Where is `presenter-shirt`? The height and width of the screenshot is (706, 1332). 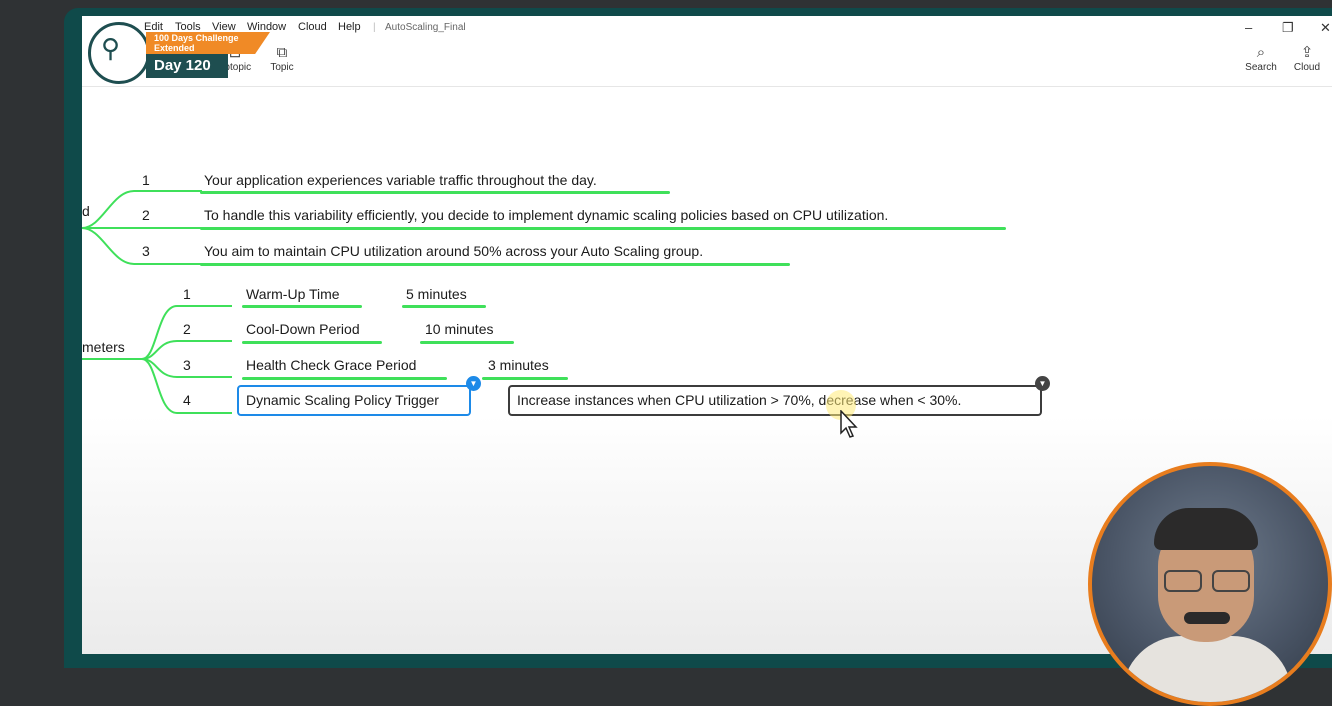
presenter-shirt is located at coordinates (1207, 669).